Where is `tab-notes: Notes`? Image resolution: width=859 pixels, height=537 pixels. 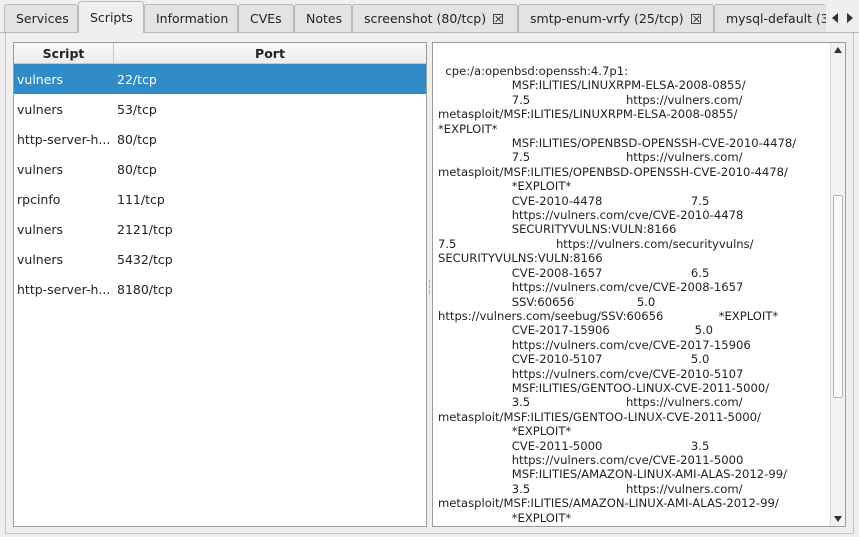
tab-notes: Notes is located at coordinates (323, 18).